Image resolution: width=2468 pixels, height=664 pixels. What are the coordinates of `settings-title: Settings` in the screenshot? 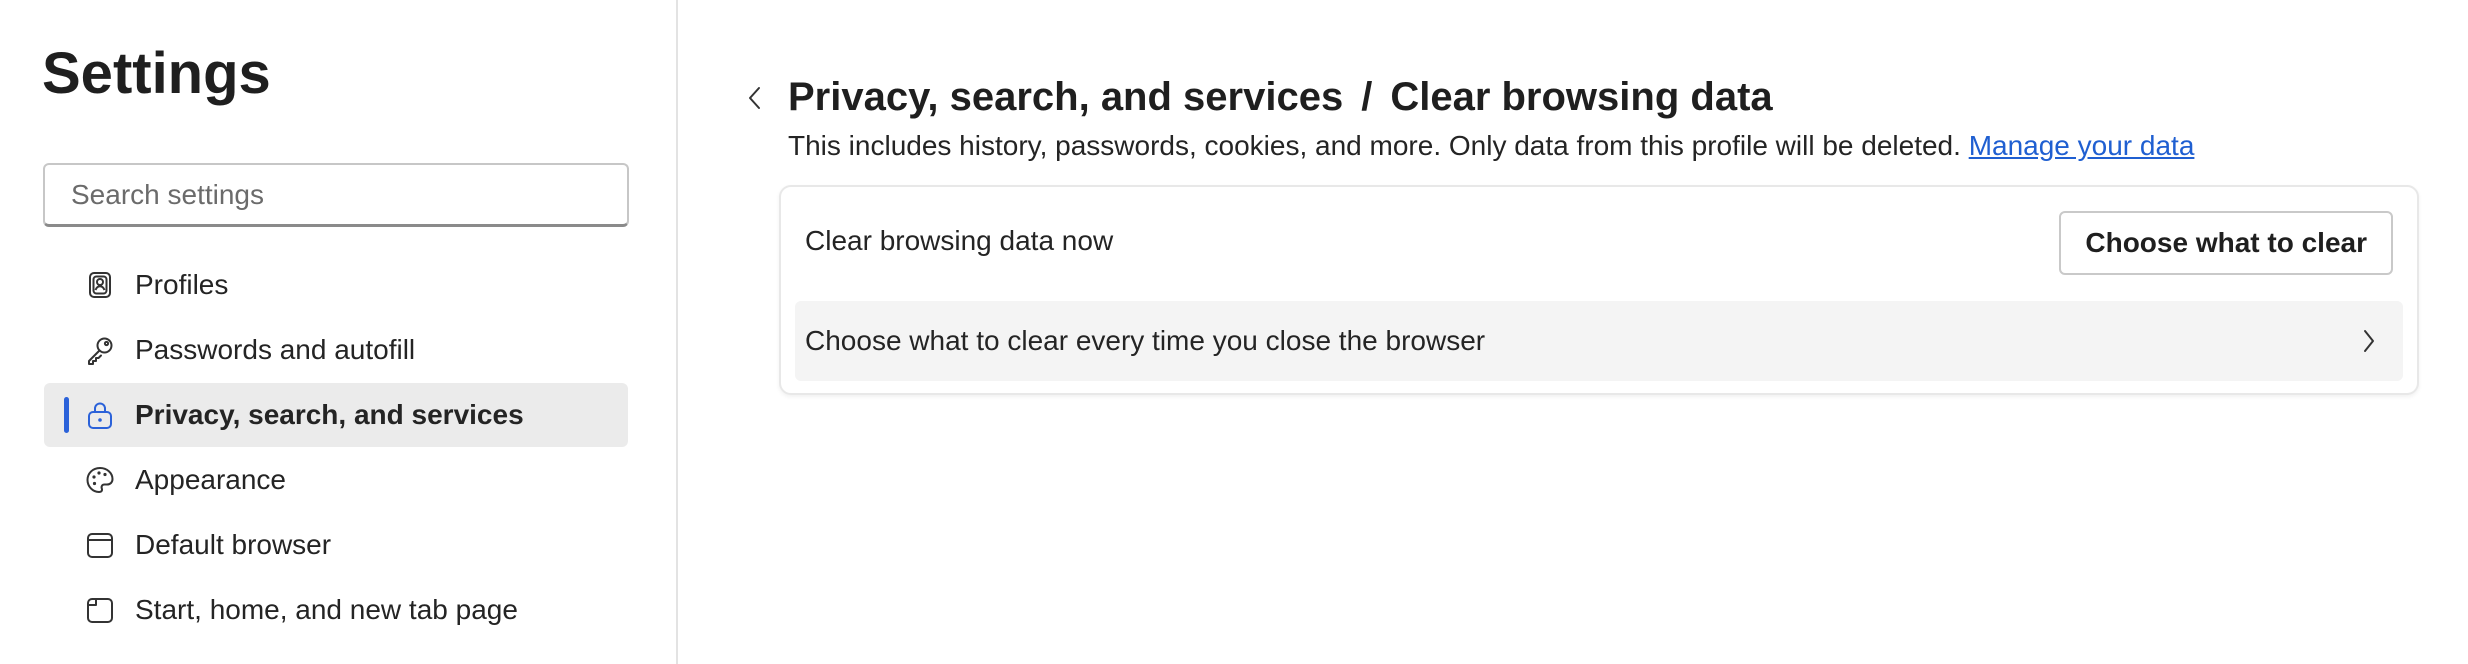 It's located at (156, 73).